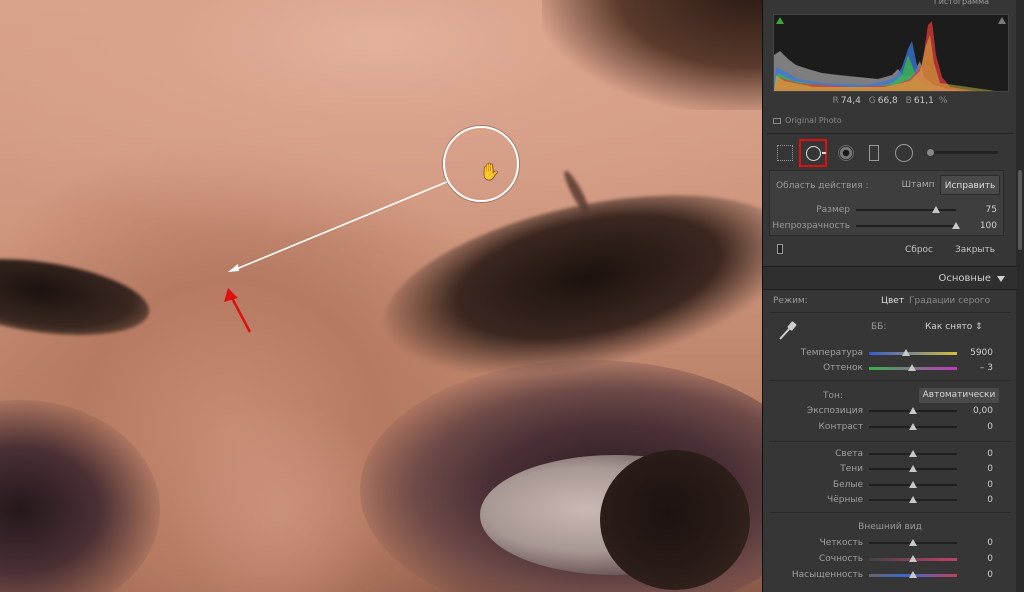 This screenshot has height=592, width=1024. I want to click on basic-panel-header: Основные, so click(890, 278).